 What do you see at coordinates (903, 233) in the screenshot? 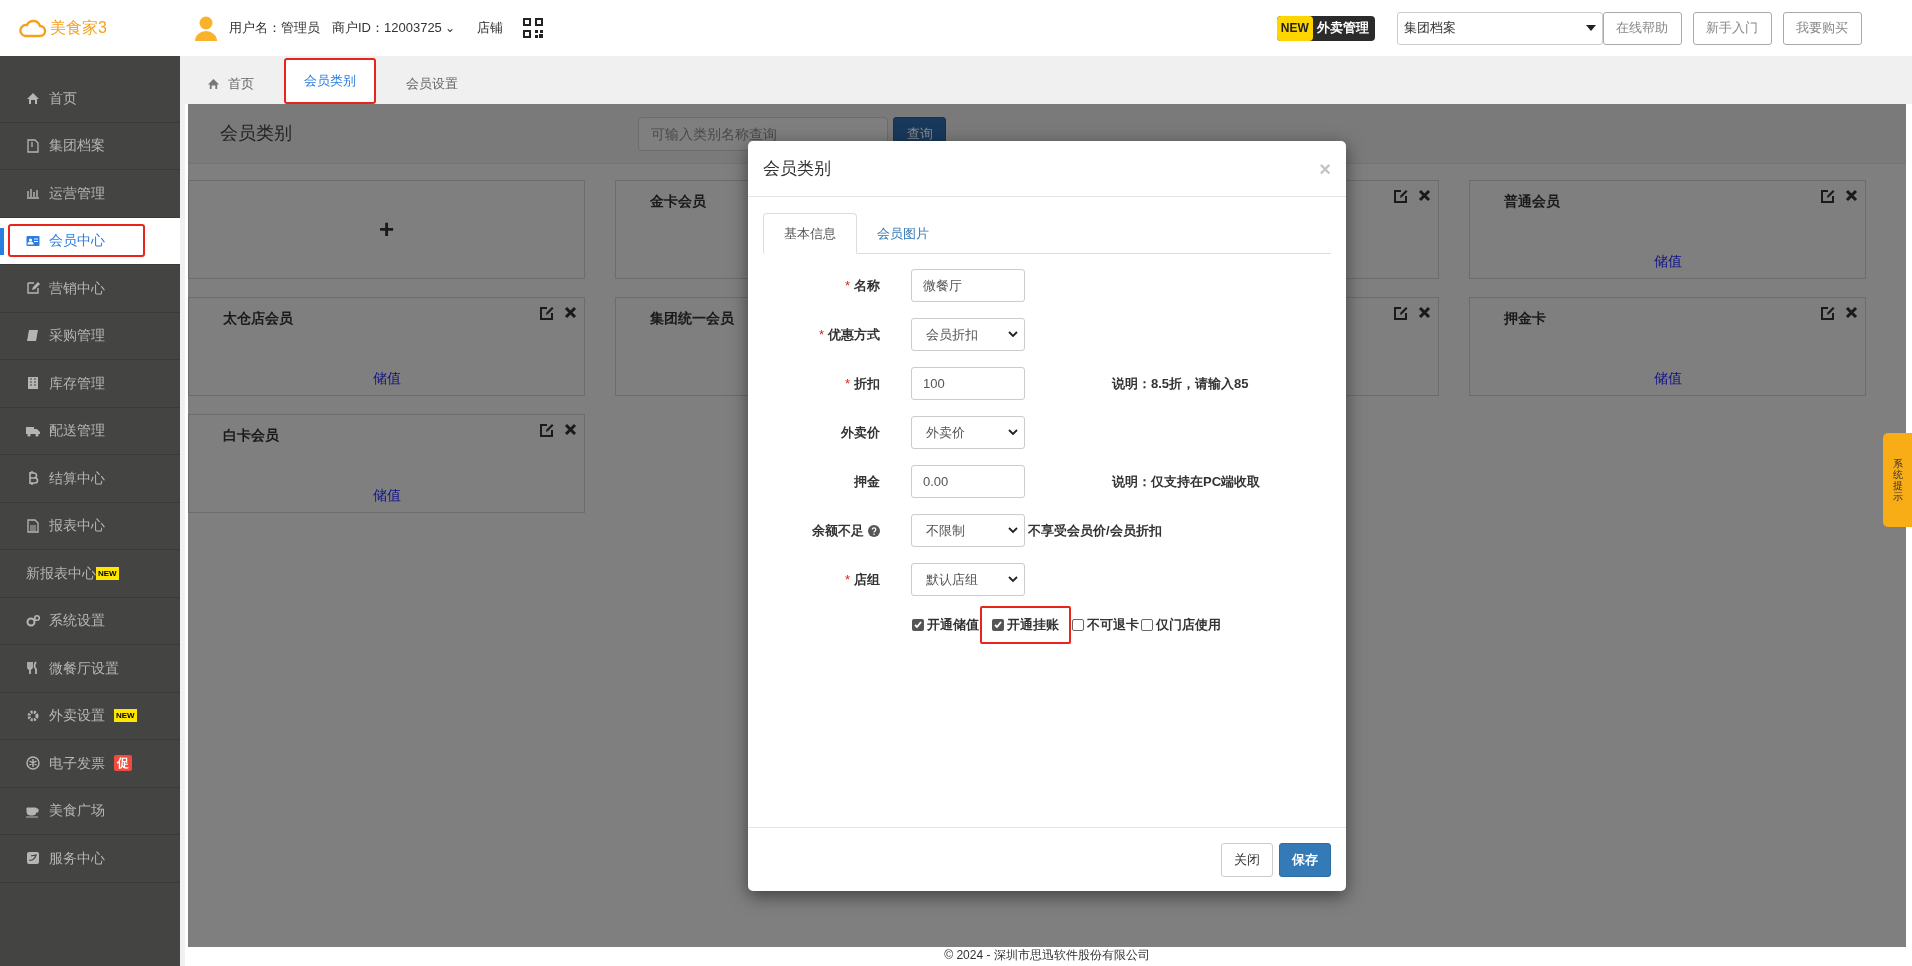
I see `tab: 会员图片` at bounding box center [903, 233].